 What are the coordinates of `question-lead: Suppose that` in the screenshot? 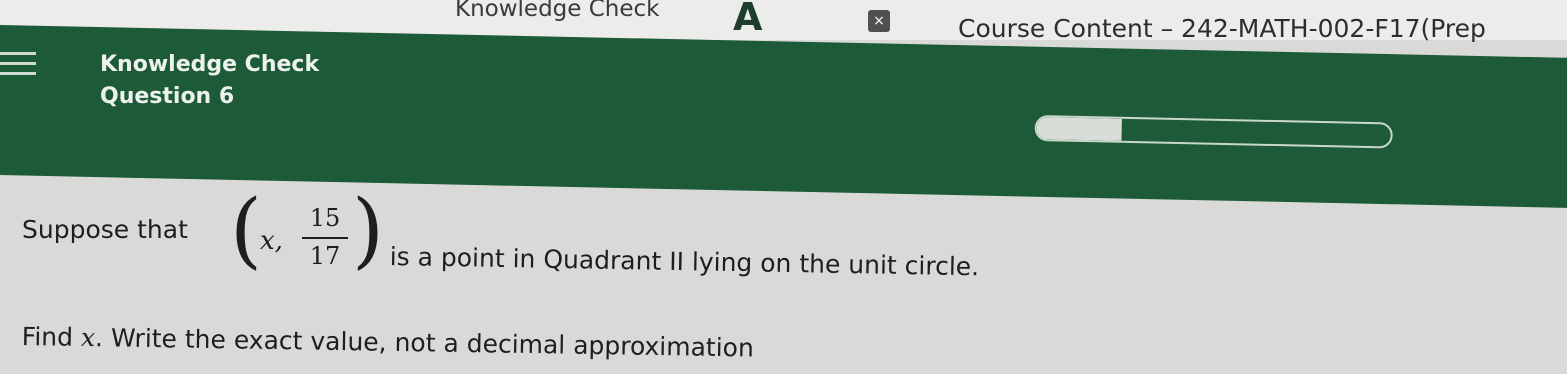 It's located at (105, 229).